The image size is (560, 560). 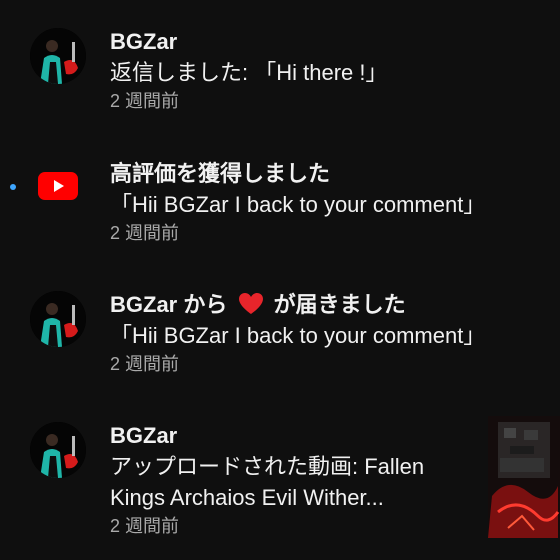 I want to click on unread-dot, so click(x=13, y=187).